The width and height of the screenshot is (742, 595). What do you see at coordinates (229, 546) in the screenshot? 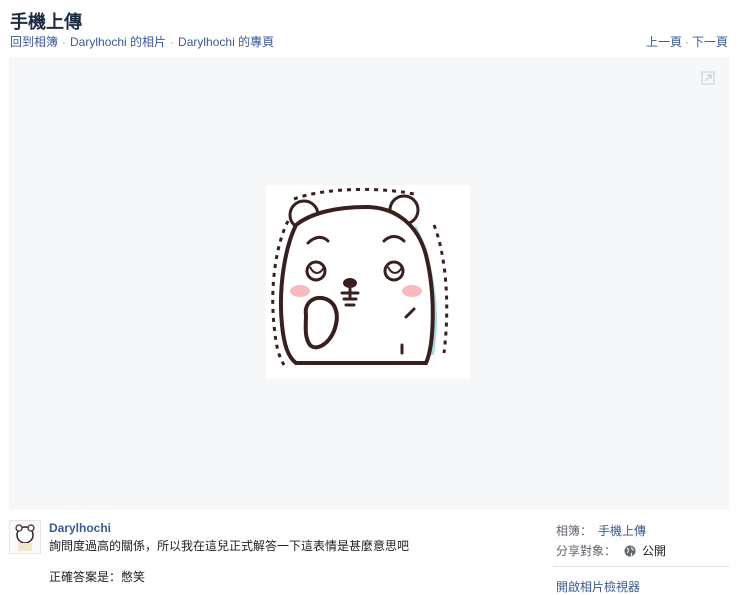
I see `photo-description-line-1: 詢問度過高的關係，所以我在這兒正式解答一下這表情是甚麼意思吧` at bounding box center [229, 546].